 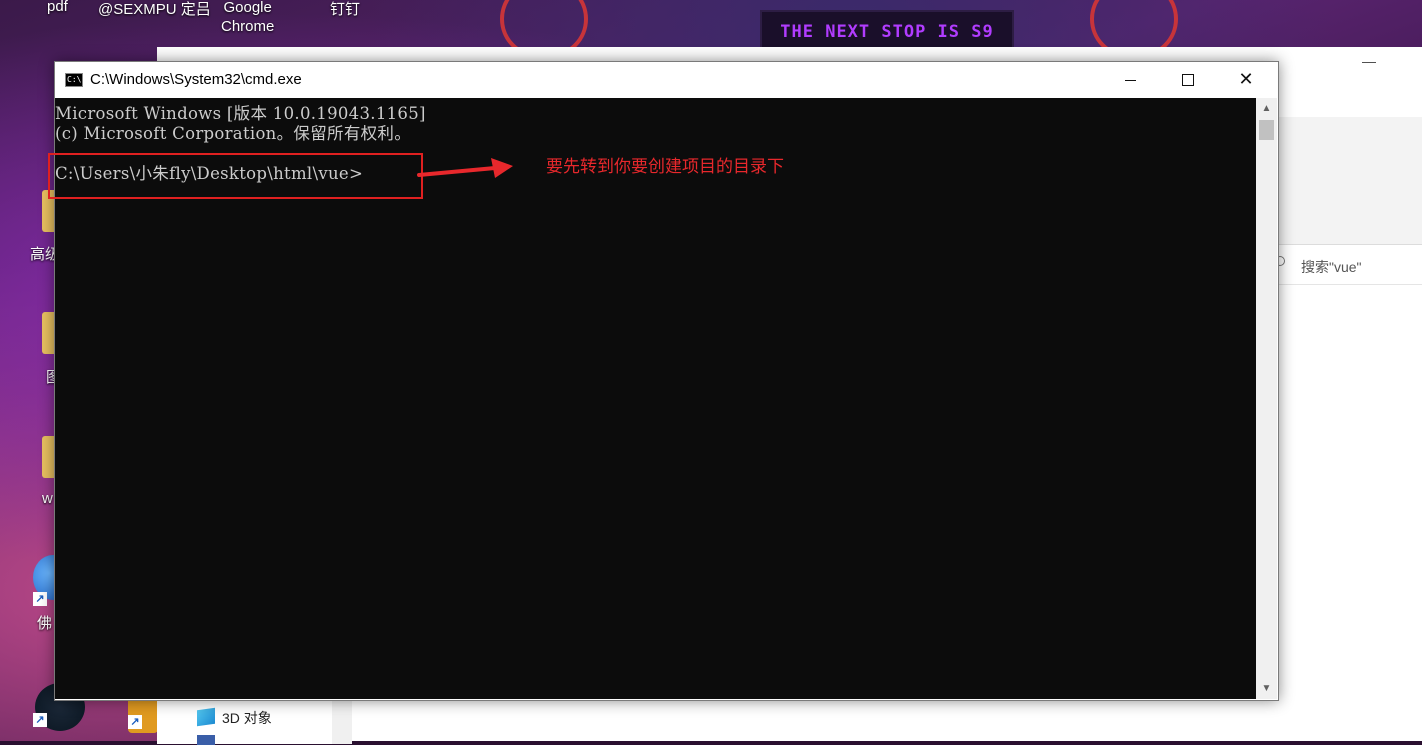 What do you see at coordinates (345, 9) in the screenshot?
I see `desktop-icon-label-dingtalk: 钉钉` at bounding box center [345, 9].